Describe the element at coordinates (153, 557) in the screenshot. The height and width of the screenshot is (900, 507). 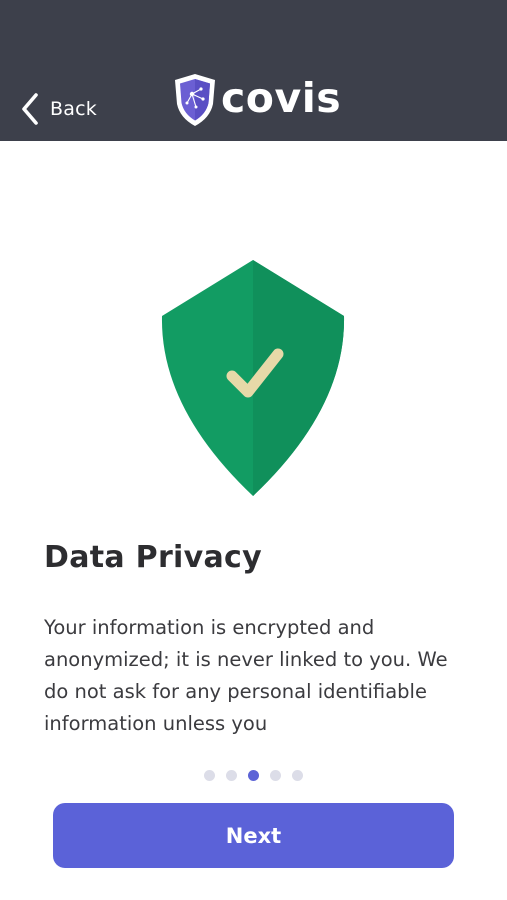
I see `page-title: Data Privacy` at that location.